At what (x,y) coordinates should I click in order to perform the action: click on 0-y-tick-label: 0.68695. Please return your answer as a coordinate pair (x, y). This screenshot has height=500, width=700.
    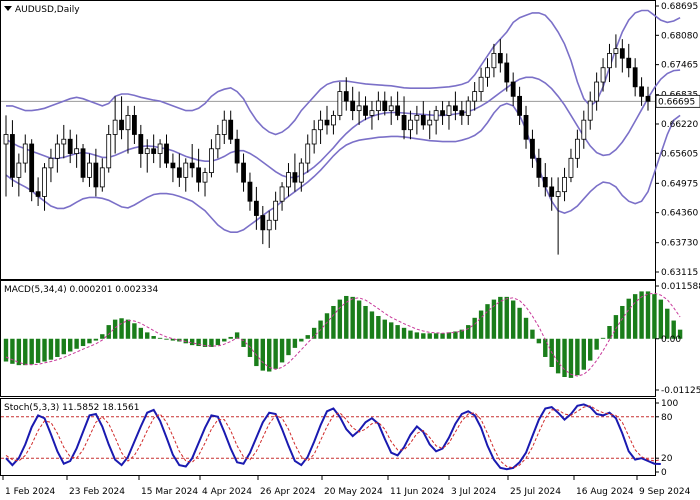
    Looking at the image, I should click on (679, 7).